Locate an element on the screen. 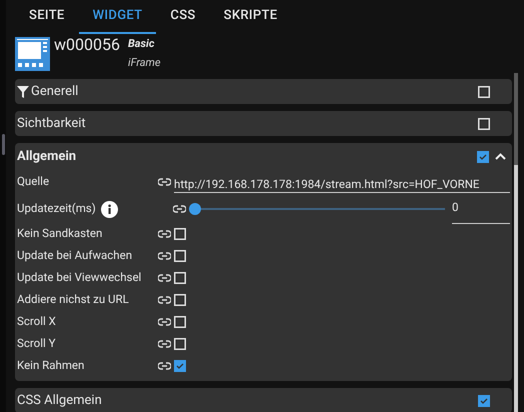 The width and height of the screenshot is (524, 412). tab: SEITE is located at coordinates (47, 17).